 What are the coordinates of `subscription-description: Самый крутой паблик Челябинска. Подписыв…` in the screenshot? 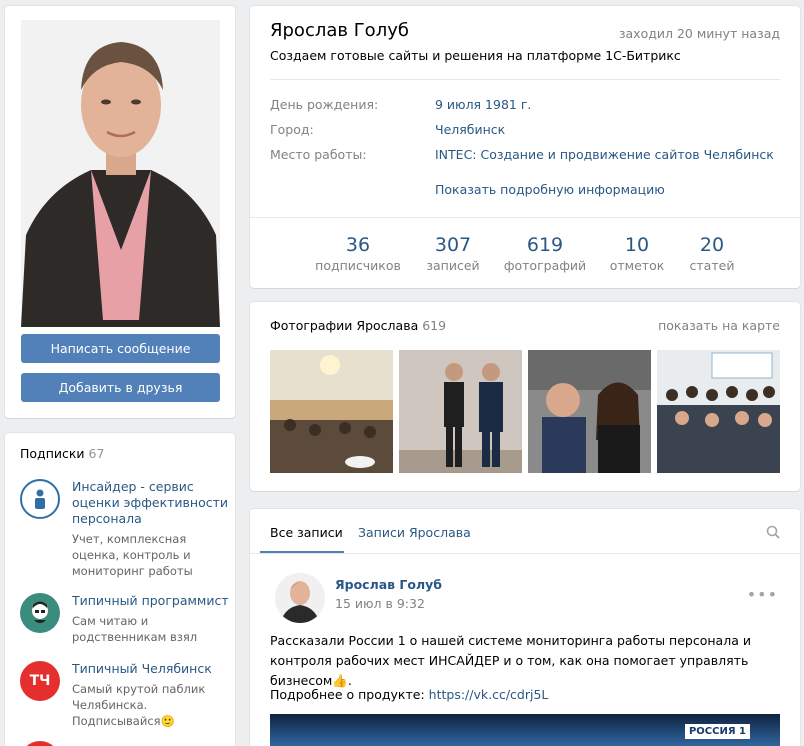 It's located at (139, 705).